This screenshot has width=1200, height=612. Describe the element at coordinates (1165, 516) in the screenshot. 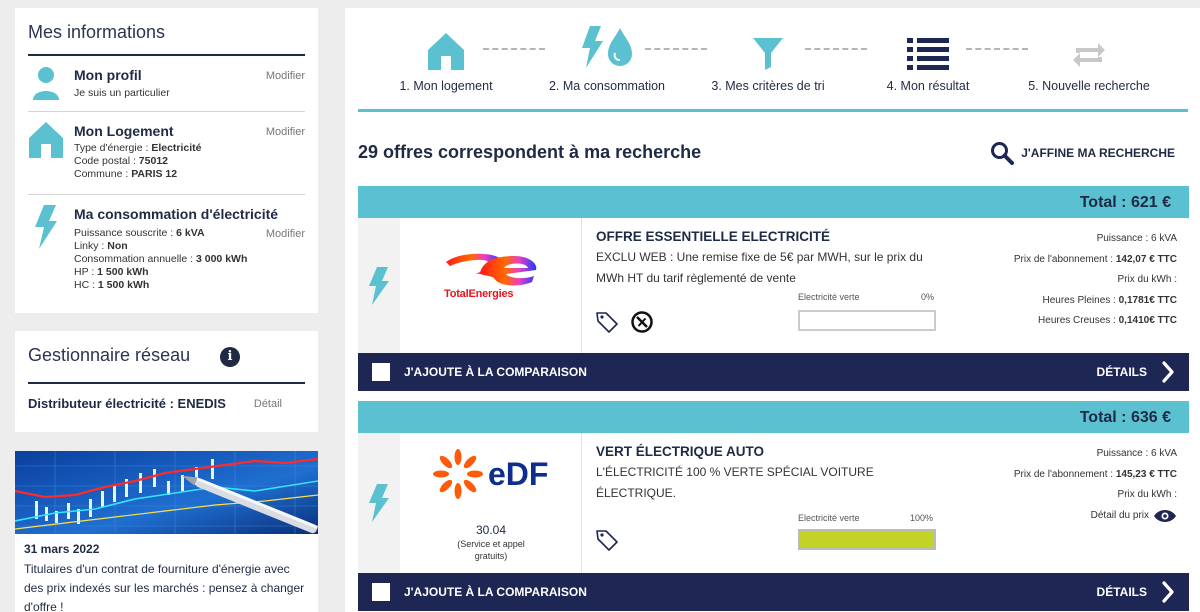

I see `eye-icon` at that location.